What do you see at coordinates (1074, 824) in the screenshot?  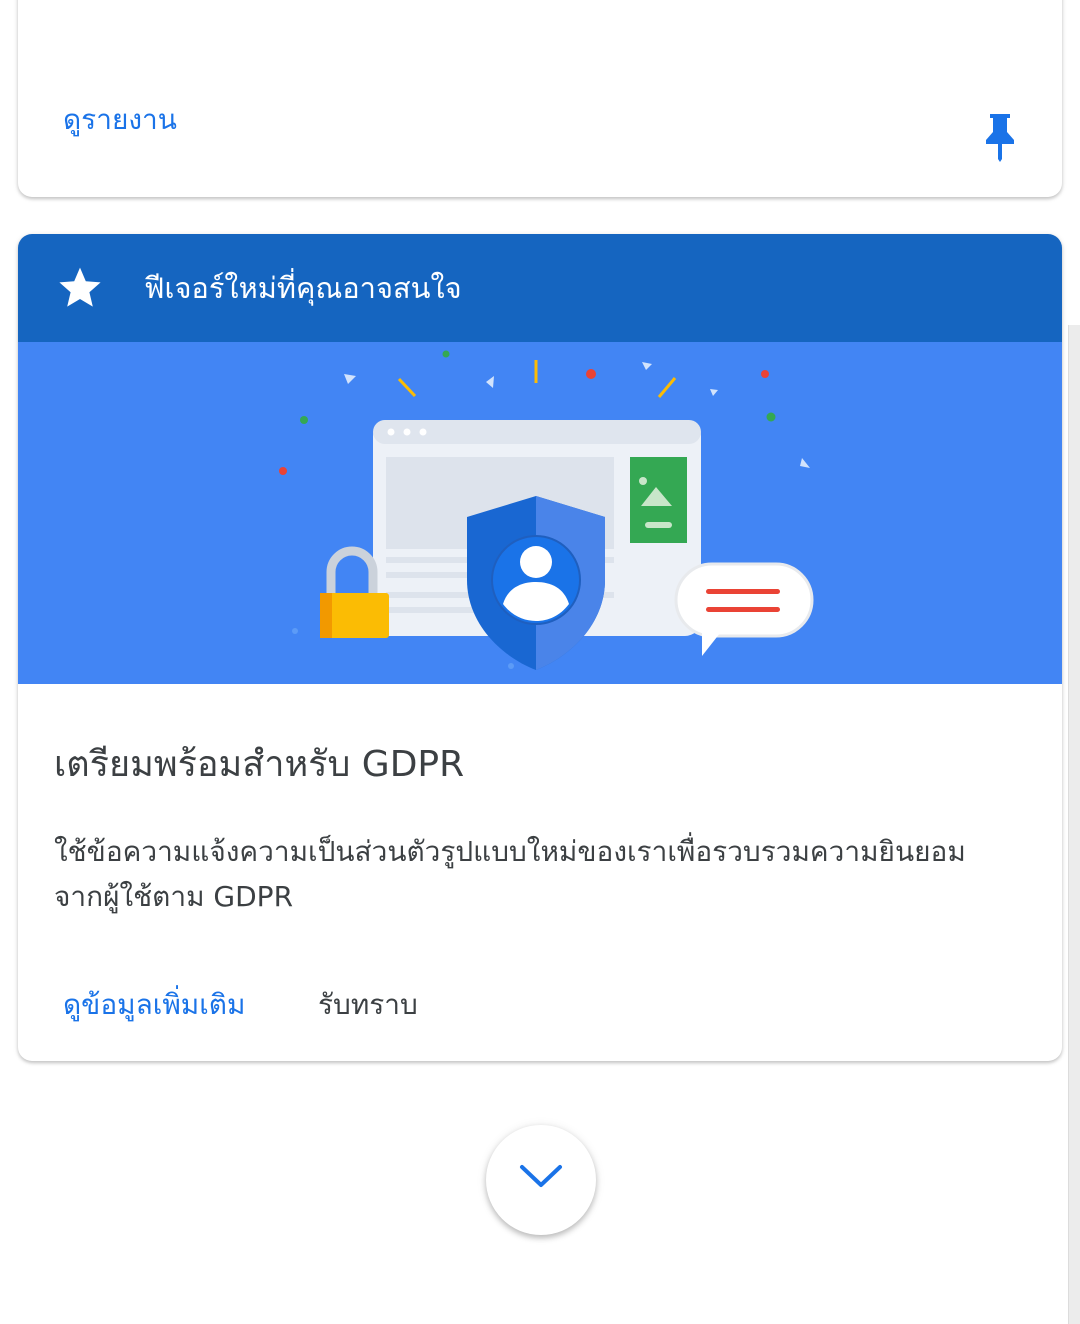 I see `scrollbar` at bounding box center [1074, 824].